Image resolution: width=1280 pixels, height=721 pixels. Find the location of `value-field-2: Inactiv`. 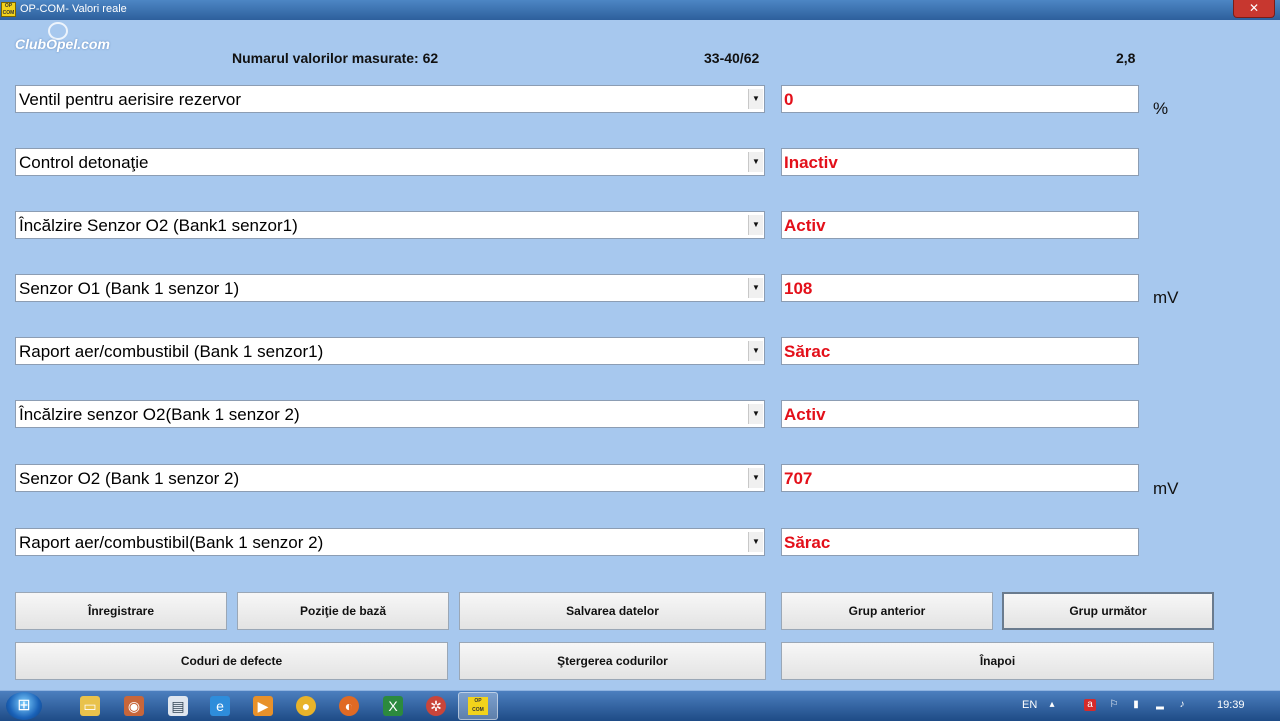

value-field-2: Inactiv is located at coordinates (960, 162).